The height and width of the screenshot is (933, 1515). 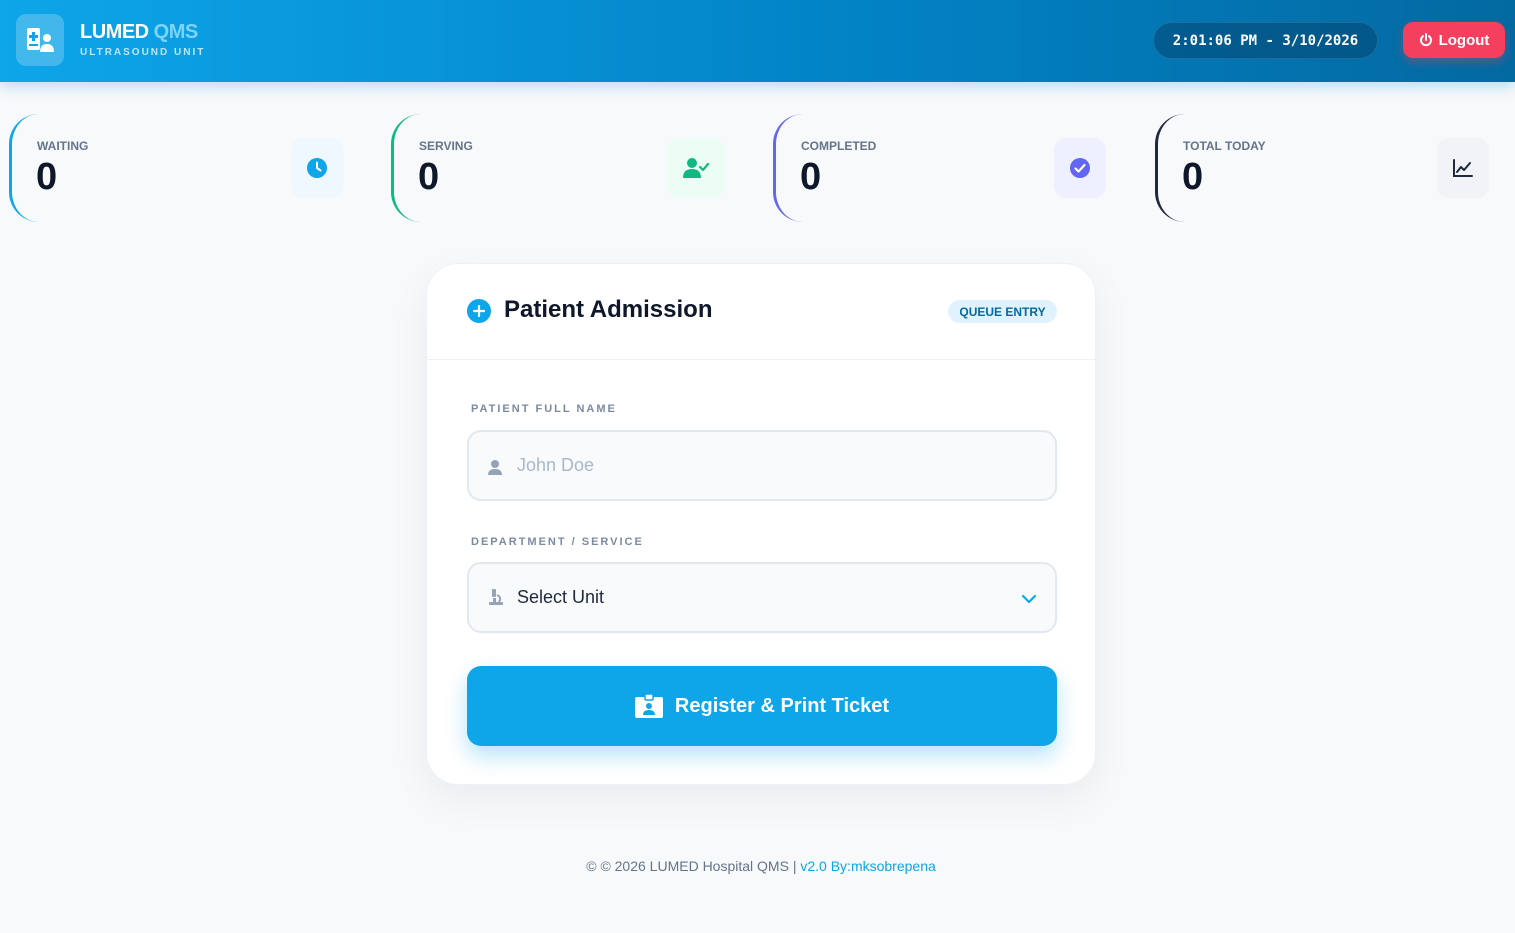 I want to click on stat-label: COMPLETED, so click(x=839, y=146).